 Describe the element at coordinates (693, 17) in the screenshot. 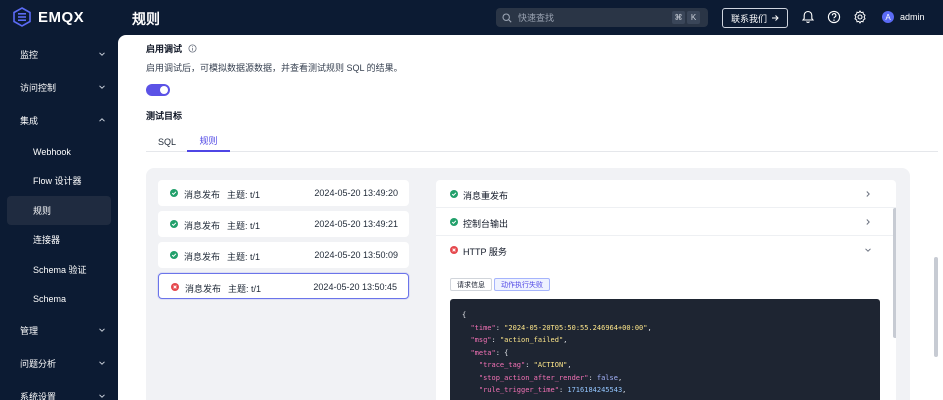

I see `shortcut-k-key: K` at that location.